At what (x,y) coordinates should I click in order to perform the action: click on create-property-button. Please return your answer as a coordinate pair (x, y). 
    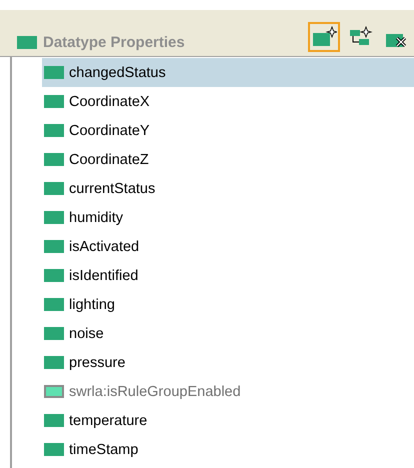
    Looking at the image, I should click on (324, 37).